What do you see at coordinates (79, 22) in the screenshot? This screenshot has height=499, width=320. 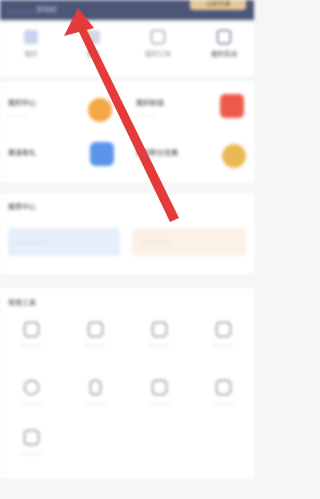 I see `arrow-head` at bounding box center [79, 22].